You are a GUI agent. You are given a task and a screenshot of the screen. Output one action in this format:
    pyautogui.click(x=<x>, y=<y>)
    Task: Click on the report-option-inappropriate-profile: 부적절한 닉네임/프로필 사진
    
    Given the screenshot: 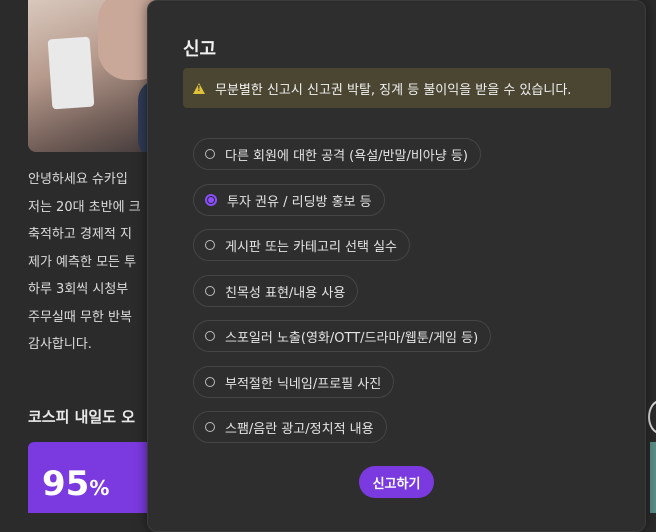 What is the action you would take?
    pyautogui.click(x=294, y=382)
    